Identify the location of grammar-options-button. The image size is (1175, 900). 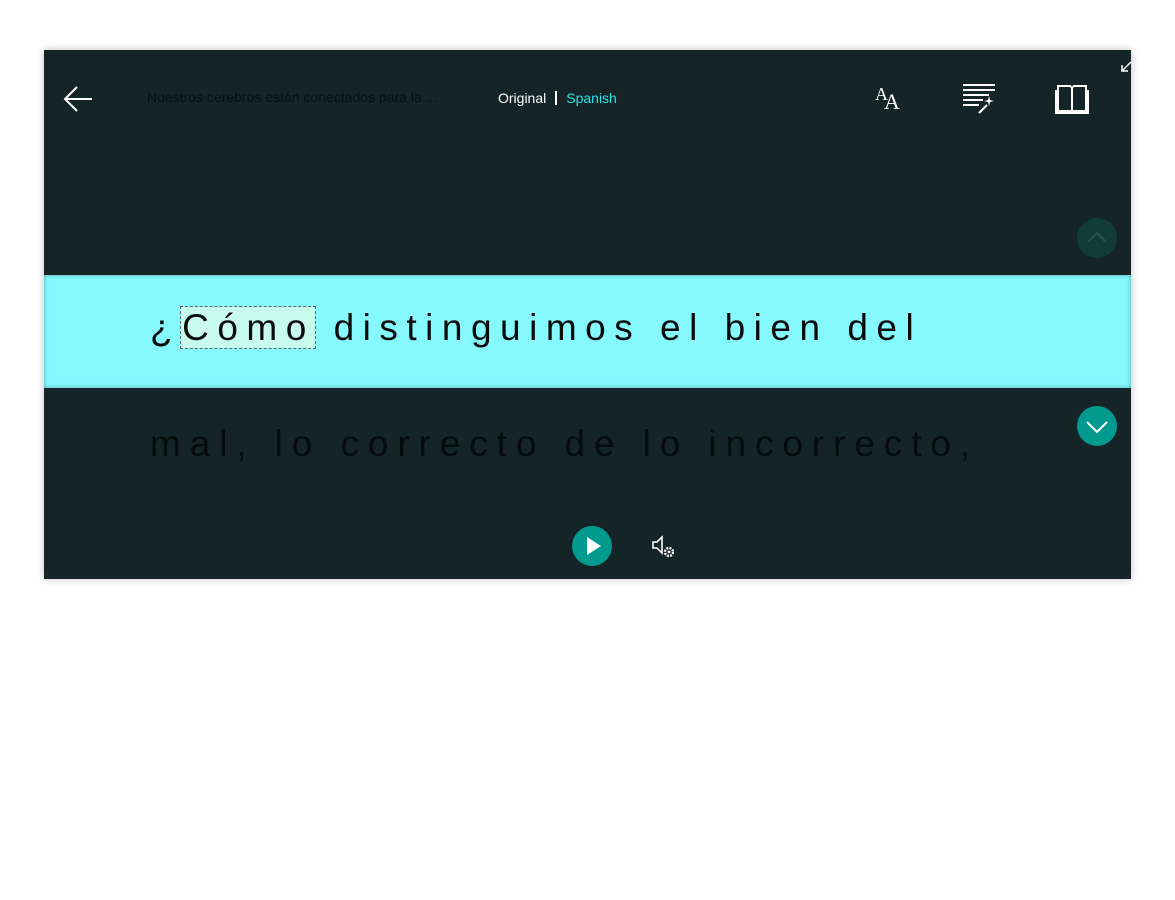
(979, 98).